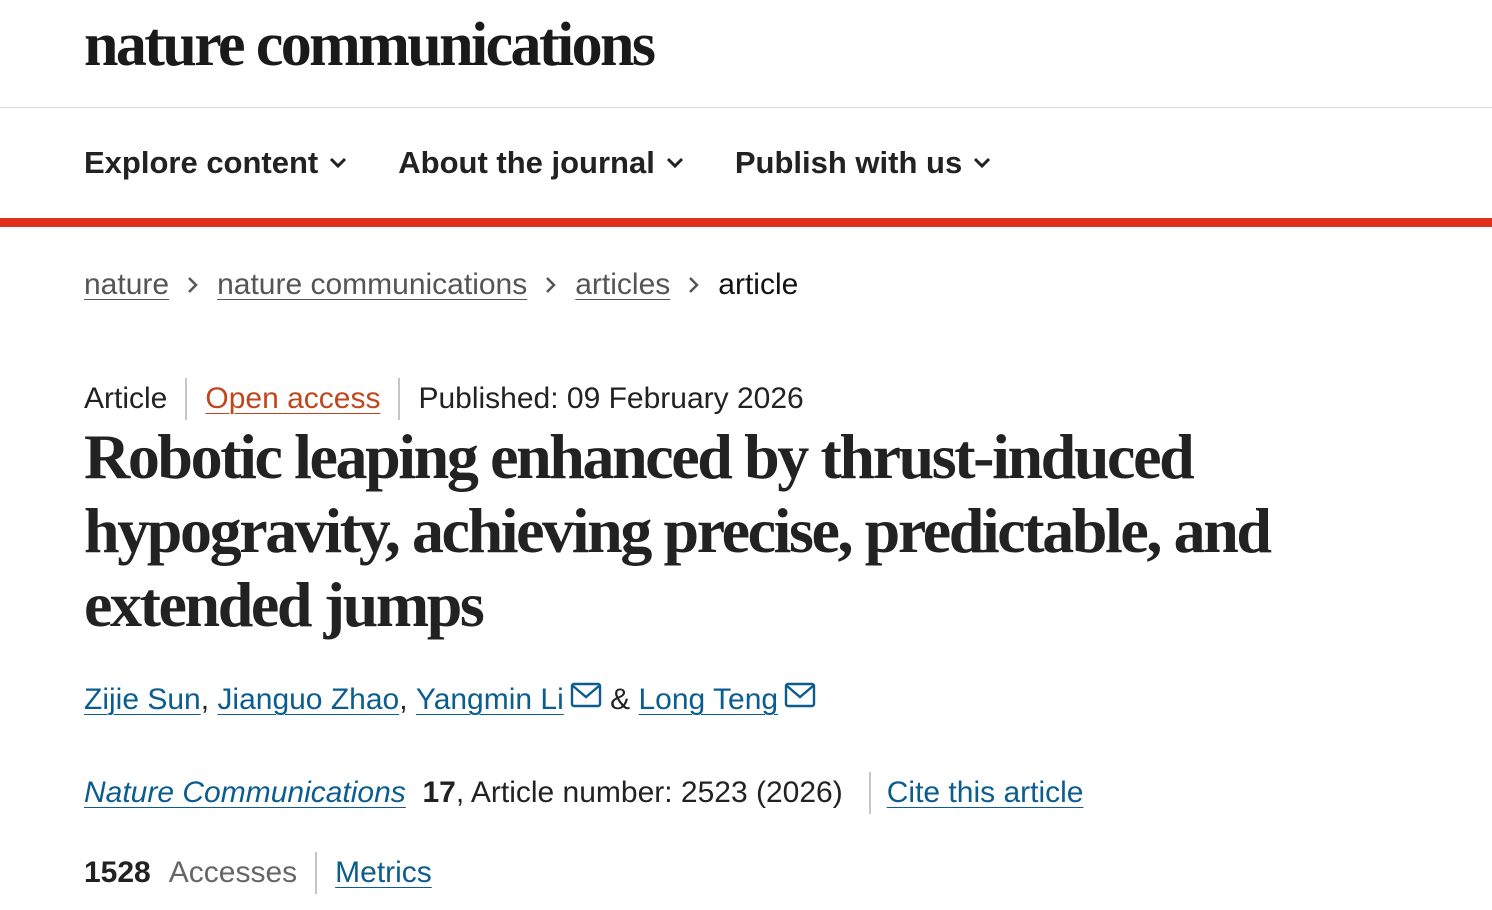  I want to click on masthead: nature communications, so click(746, 54).